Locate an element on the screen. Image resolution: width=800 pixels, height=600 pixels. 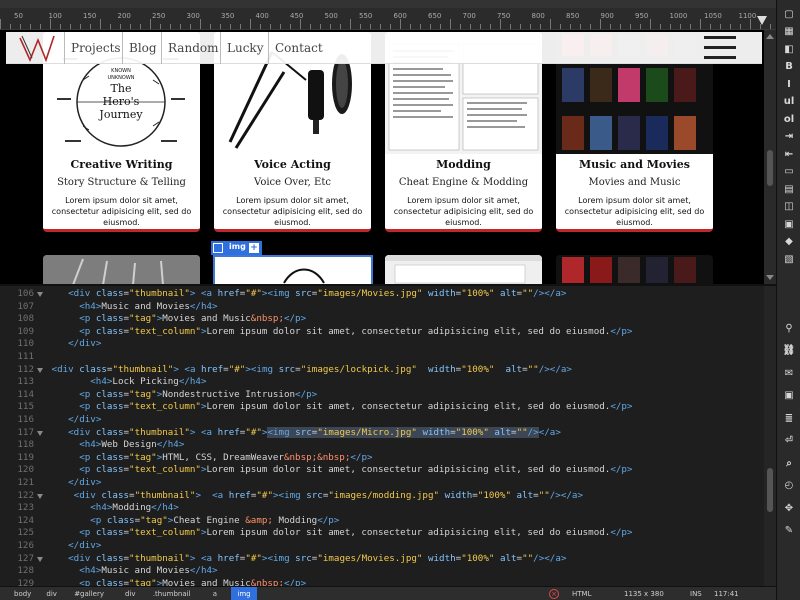
card-movies-partial is located at coordinates (634, 269).